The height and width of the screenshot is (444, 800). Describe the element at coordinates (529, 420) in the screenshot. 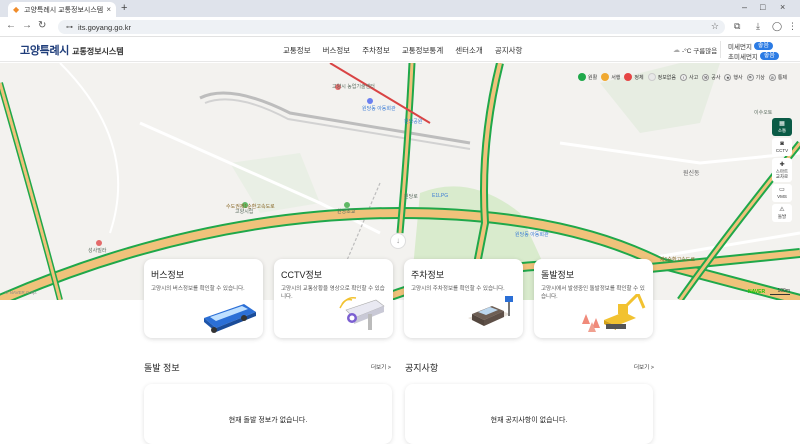

I see `notice-empty-message: 현재 공지사항이 없습니다.` at that location.